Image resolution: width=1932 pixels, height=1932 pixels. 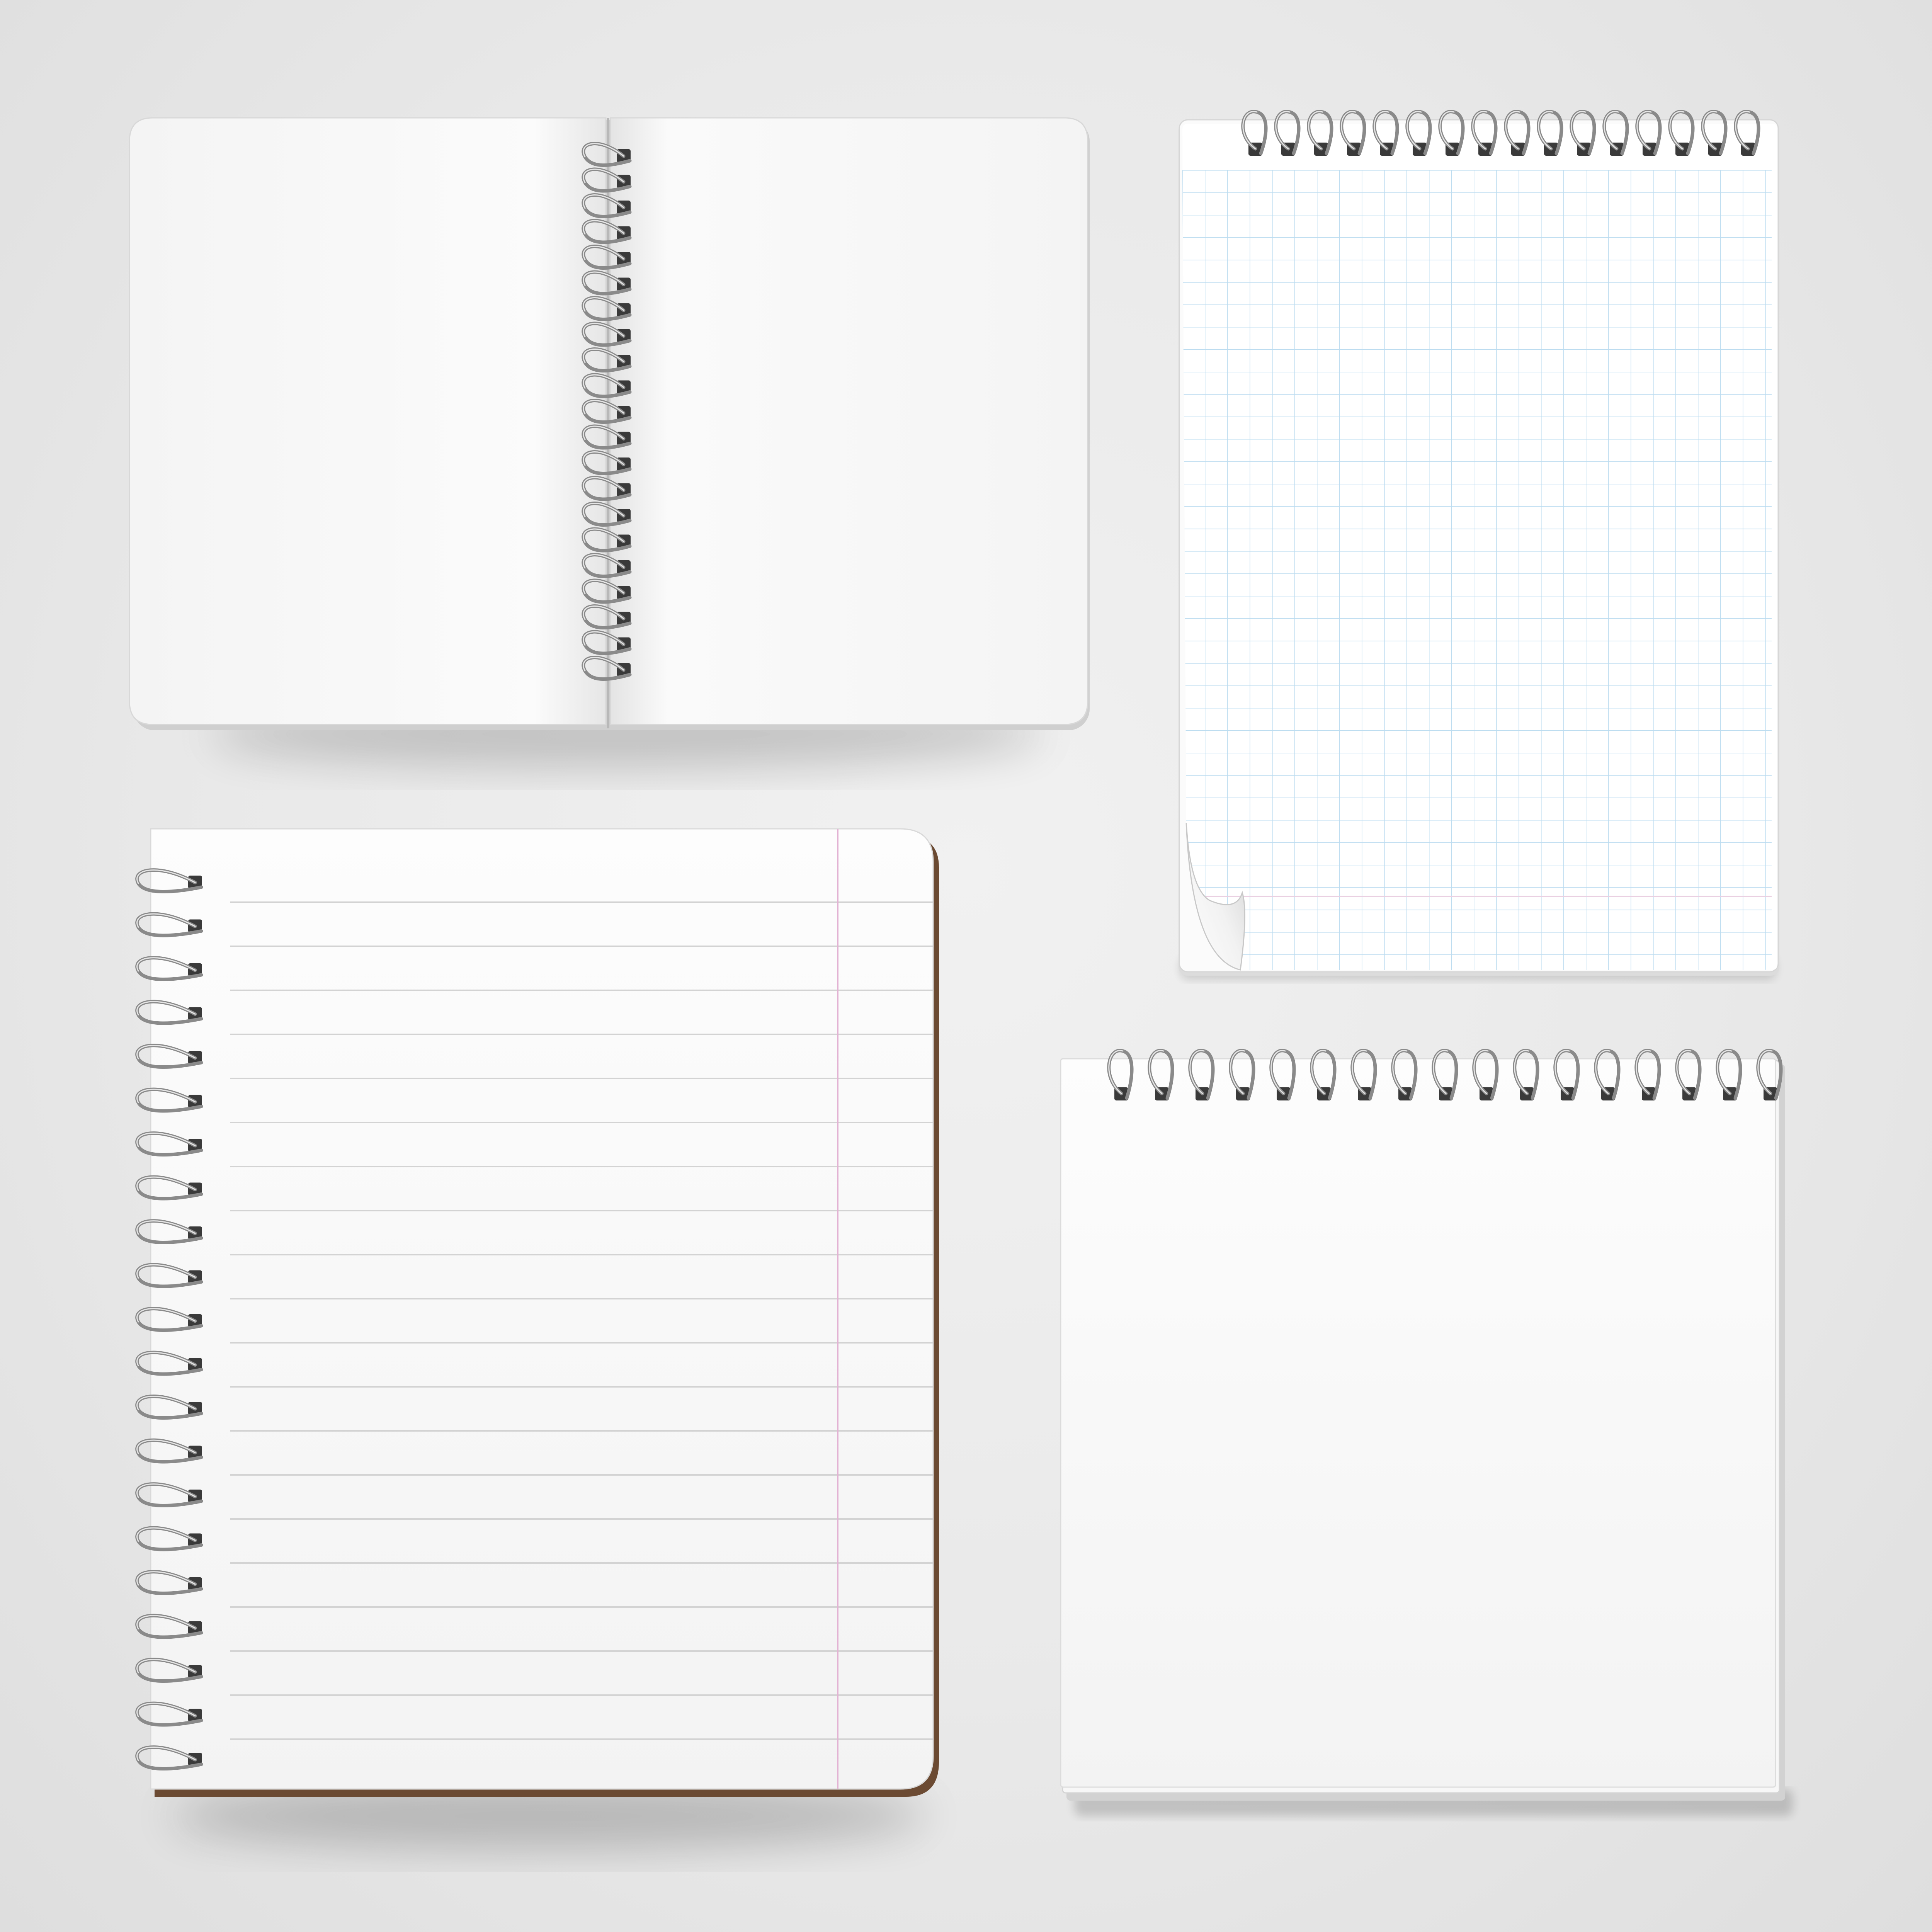 What do you see at coordinates (368, 421) in the screenshot?
I see `left-page` at bounding box center [368, 421].